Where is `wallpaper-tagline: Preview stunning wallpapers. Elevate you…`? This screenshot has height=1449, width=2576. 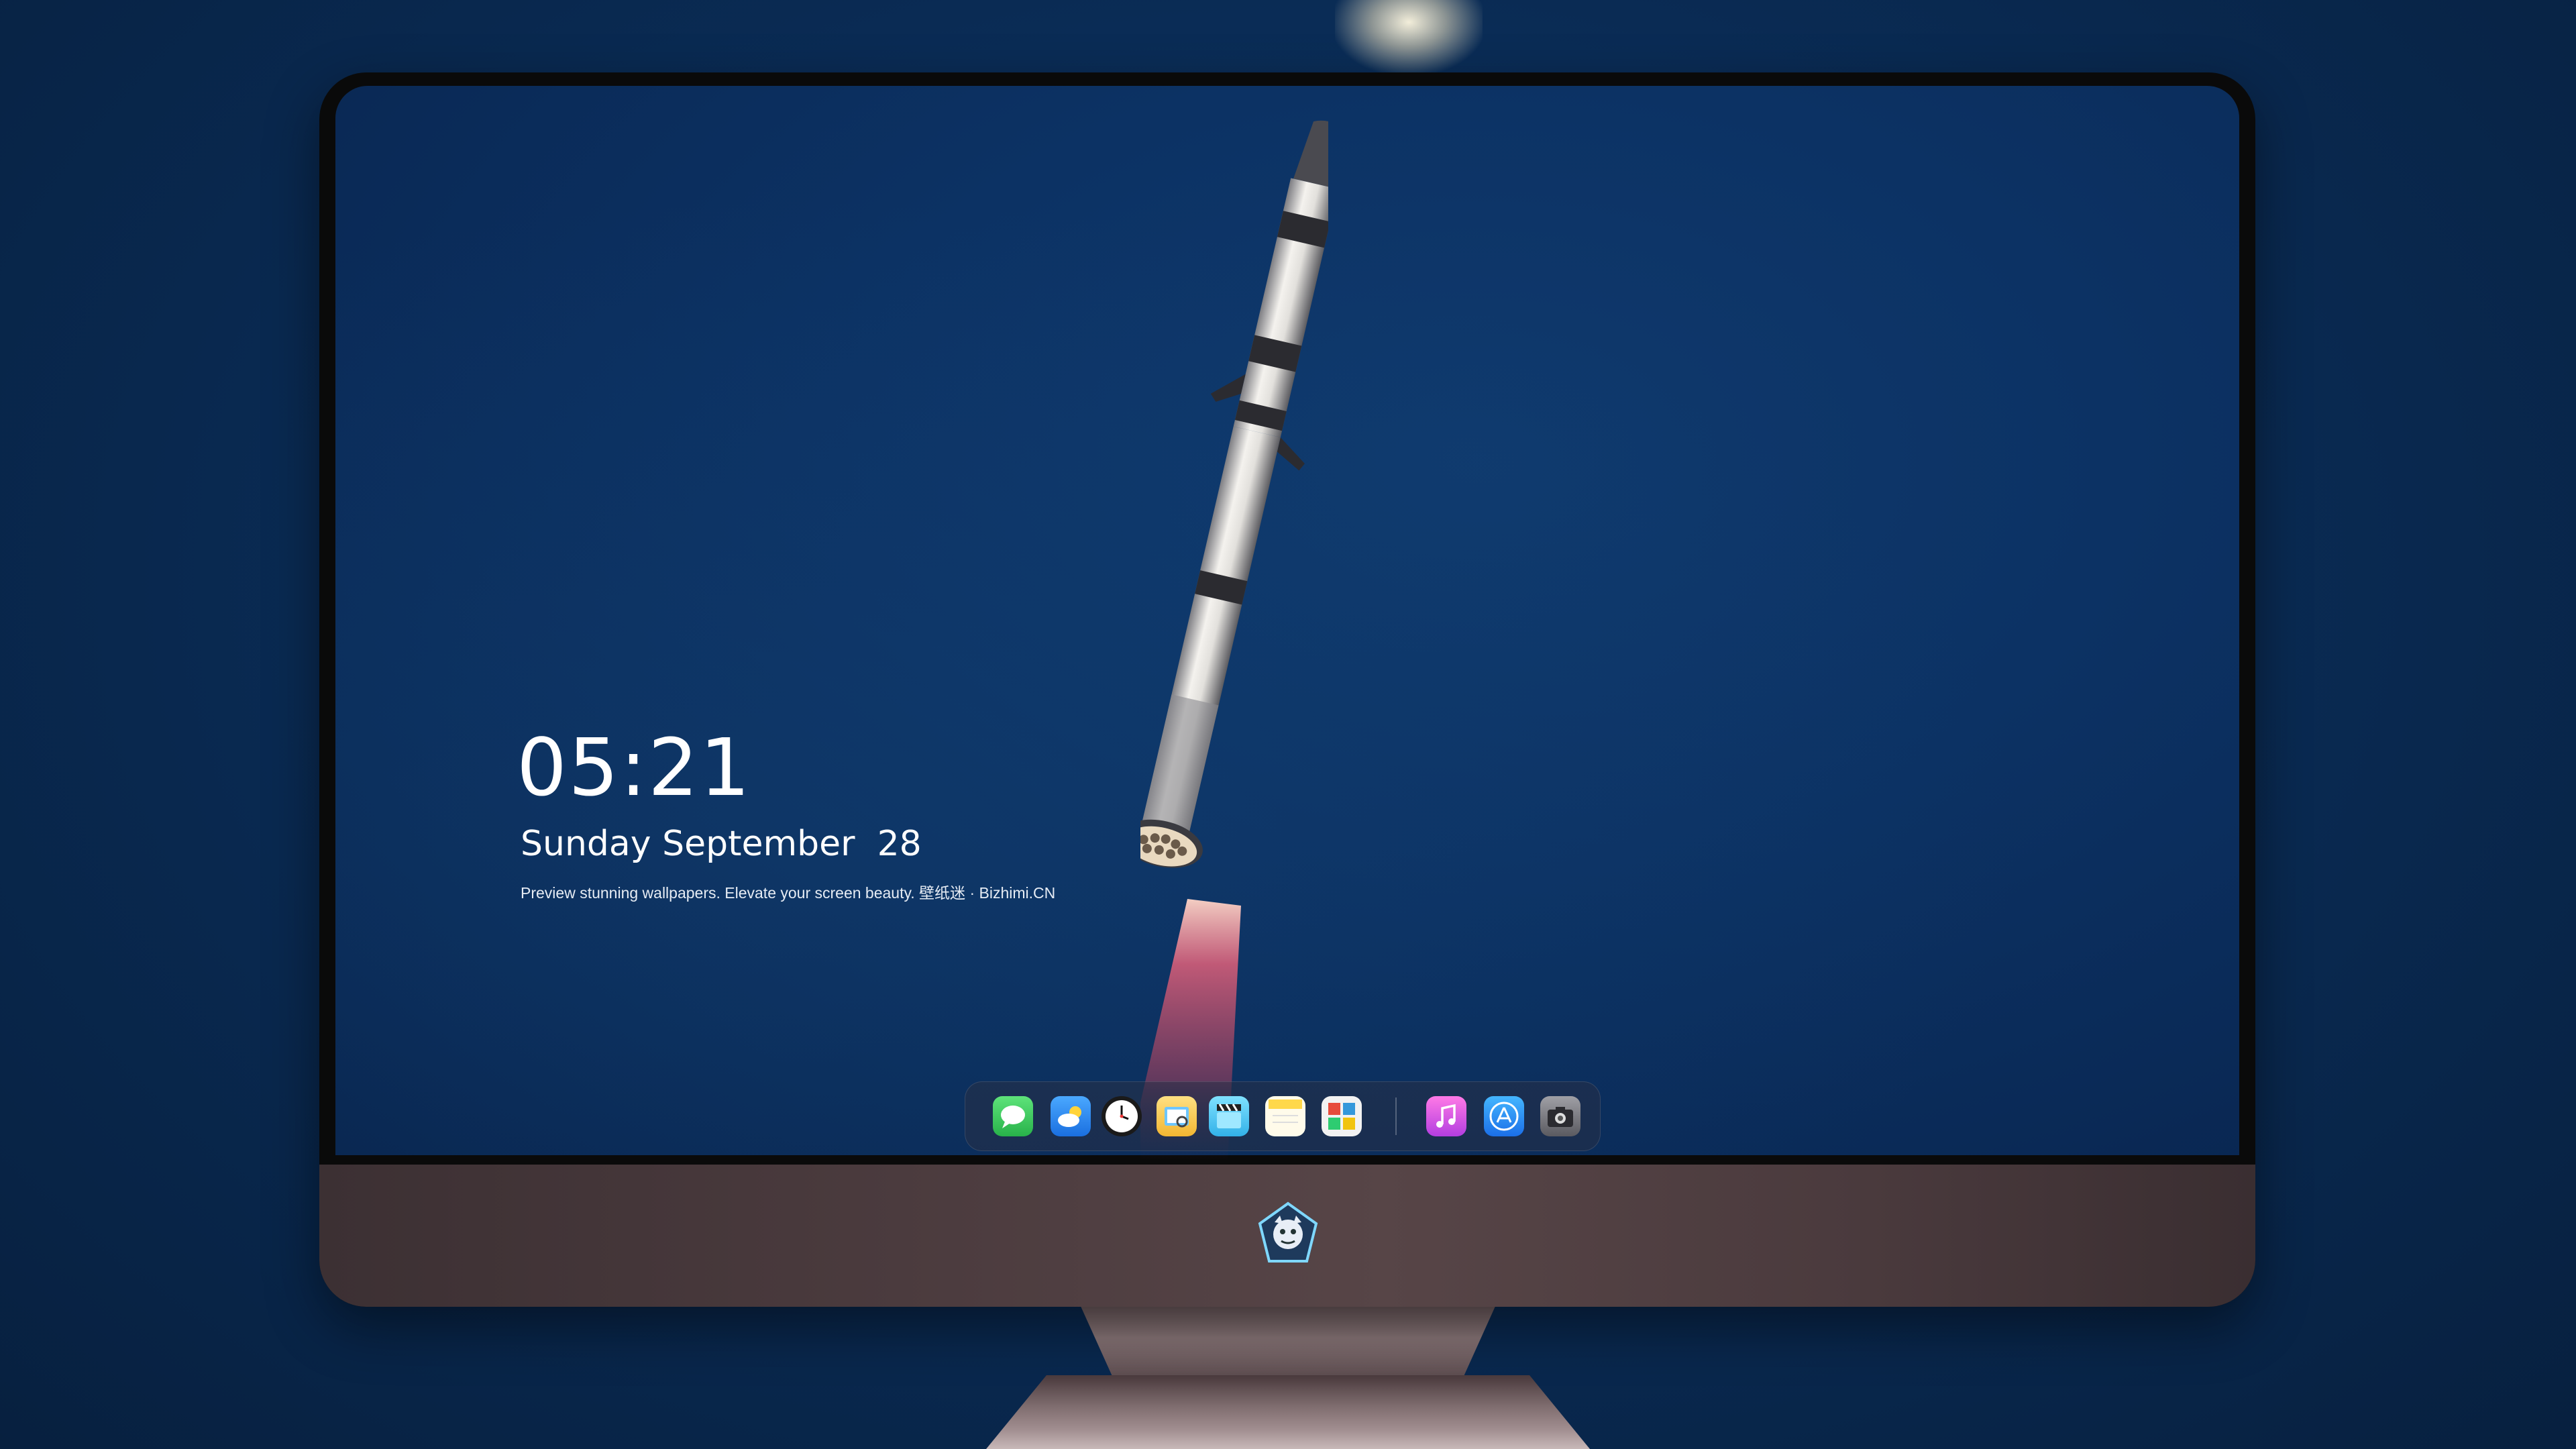
wallpaper-tagline: Preview stunning wallpapers. Elevate you… is located at coordinates (788, 893).